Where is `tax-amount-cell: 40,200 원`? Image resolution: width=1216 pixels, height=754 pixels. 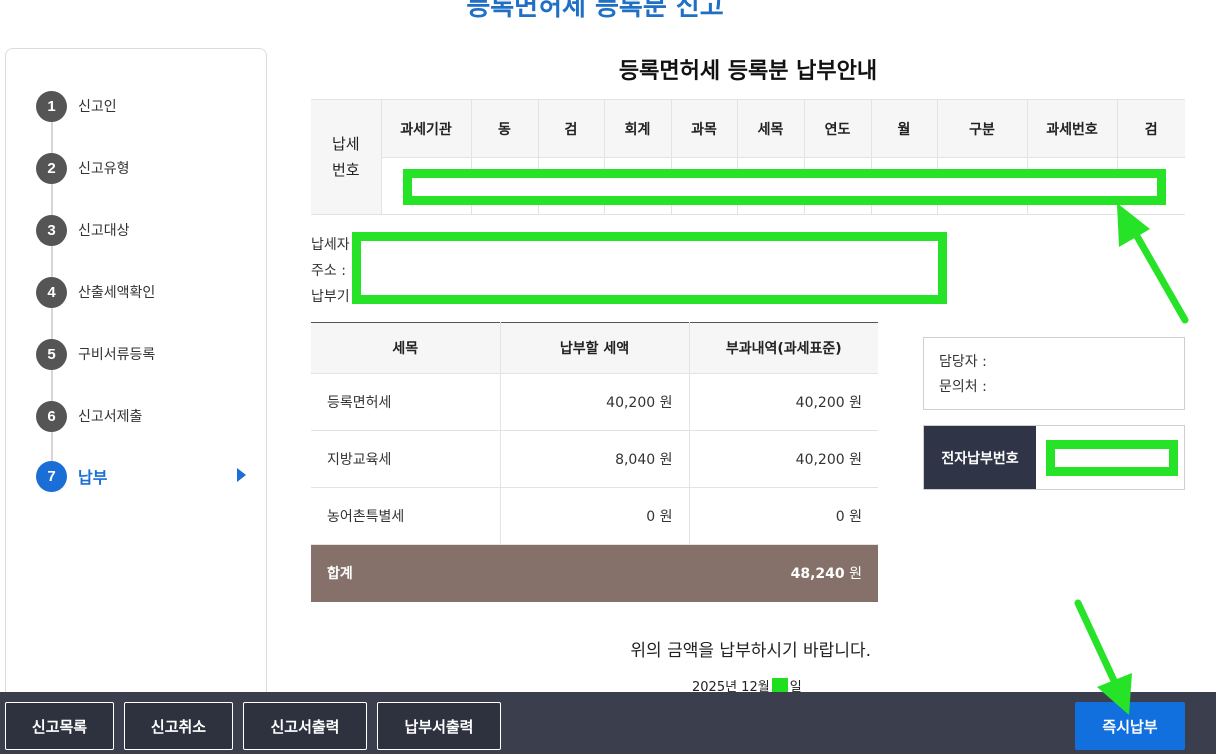 tax-amount-cell: 40,200 원 is located at coordinates (594, 402).